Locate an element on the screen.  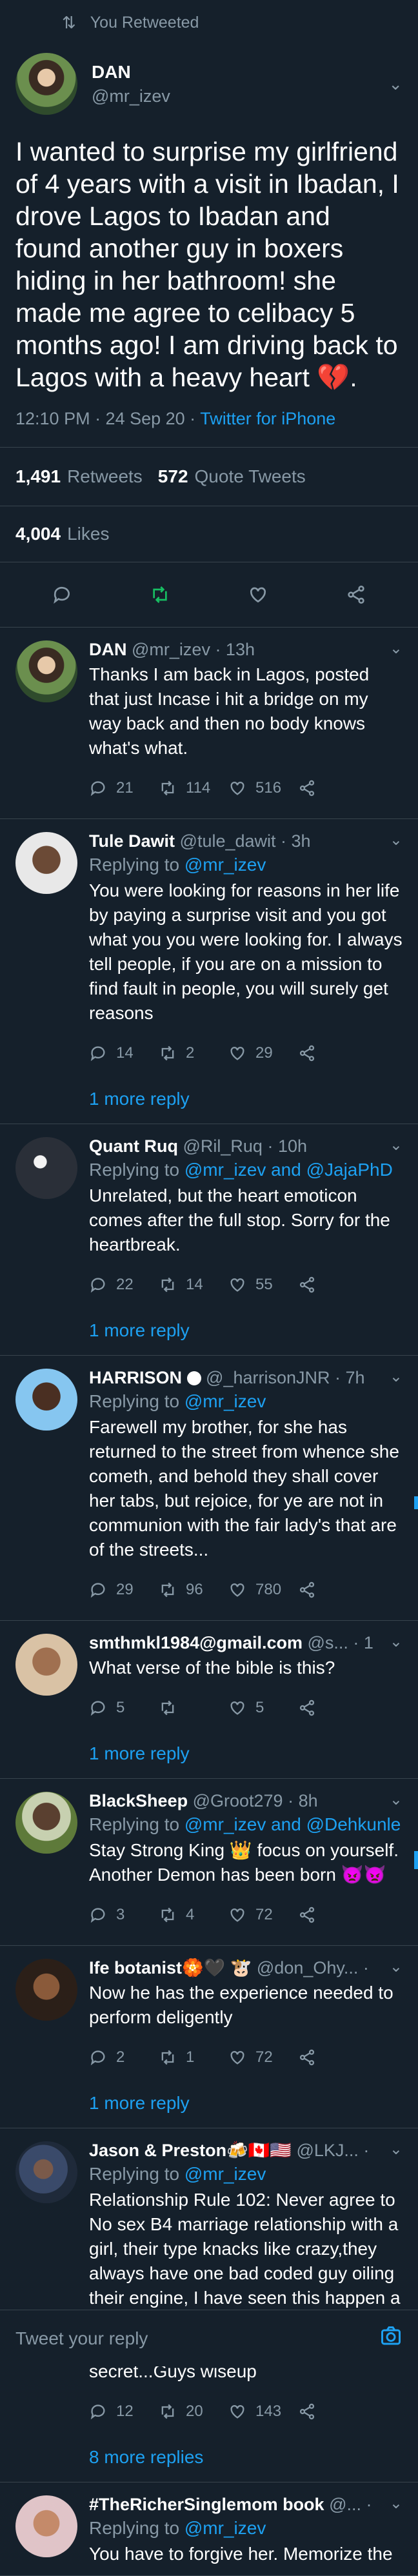
more-replies-link: 8 more replies is located at coordinates (246, 2457).